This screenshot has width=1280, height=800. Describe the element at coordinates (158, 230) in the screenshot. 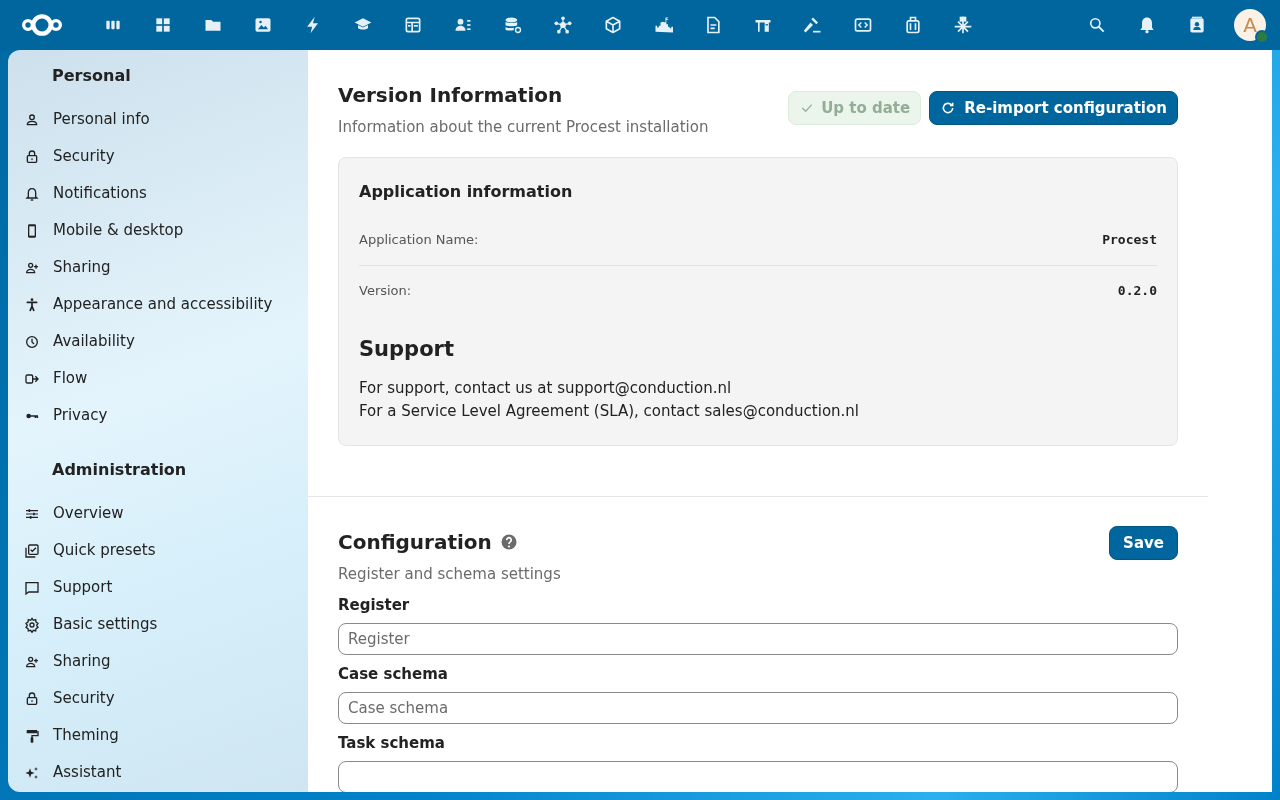

I see `sidebar-item: Mobile & desktop` at that location.